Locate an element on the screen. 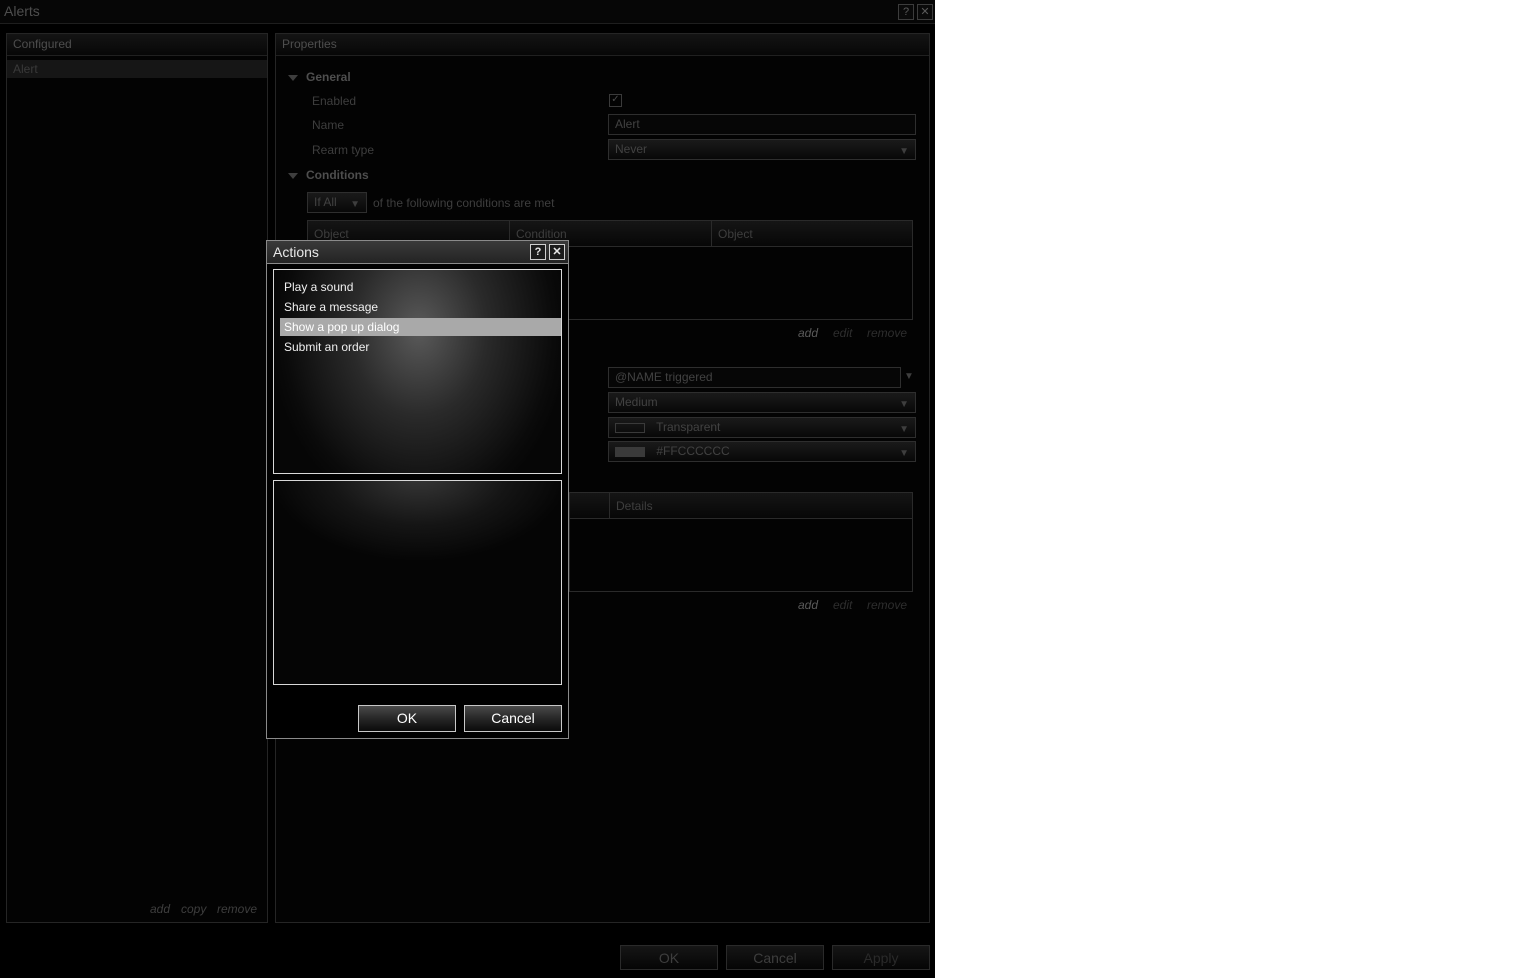 This screenshot has height=978, width=1536. cancel-button: Cancel is located at coordinates (775, 957).